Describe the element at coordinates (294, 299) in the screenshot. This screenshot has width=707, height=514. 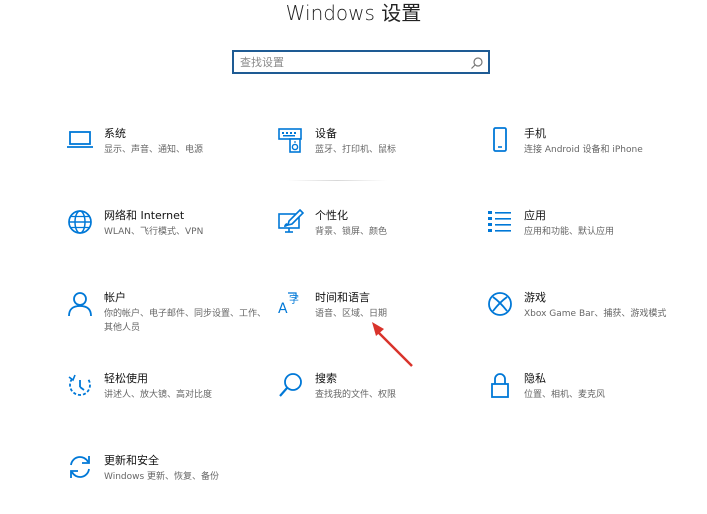
I see `svg-text: 字` at that location.